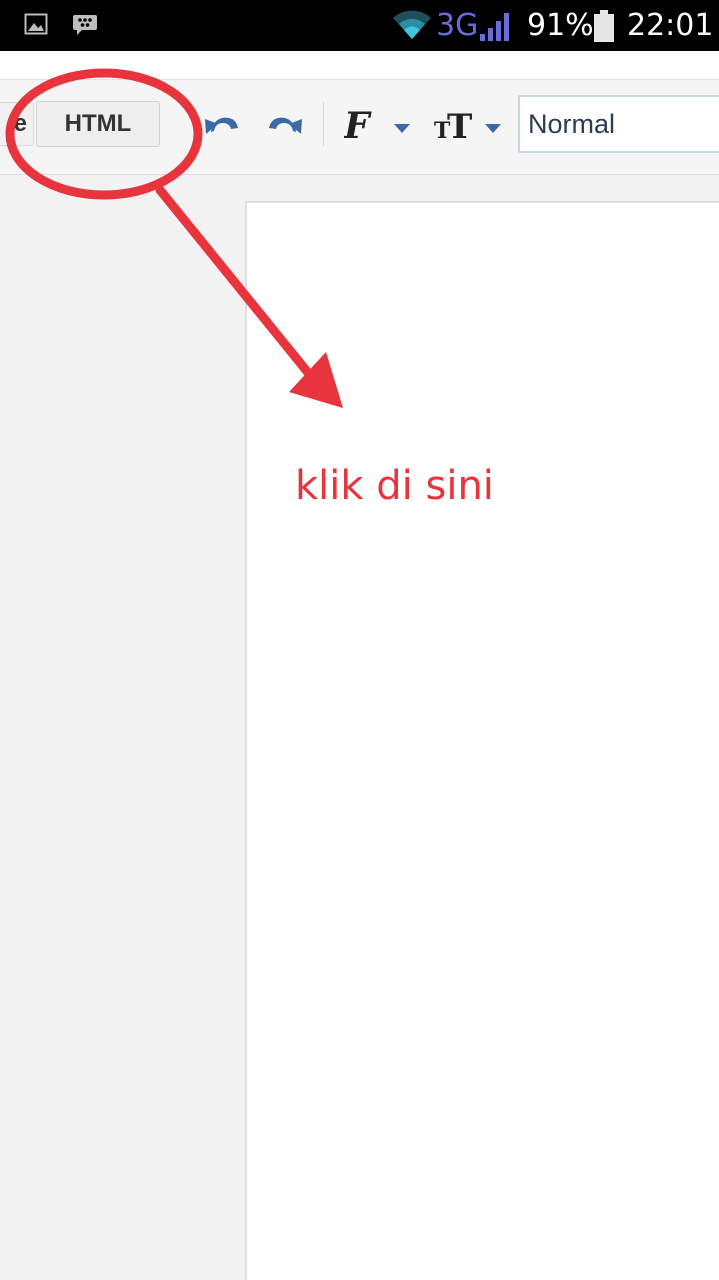 The image size is (719, 1280). Describe the element at coordinates (239, 287) in the screenshot. I see `arrow-shaft` at that location.